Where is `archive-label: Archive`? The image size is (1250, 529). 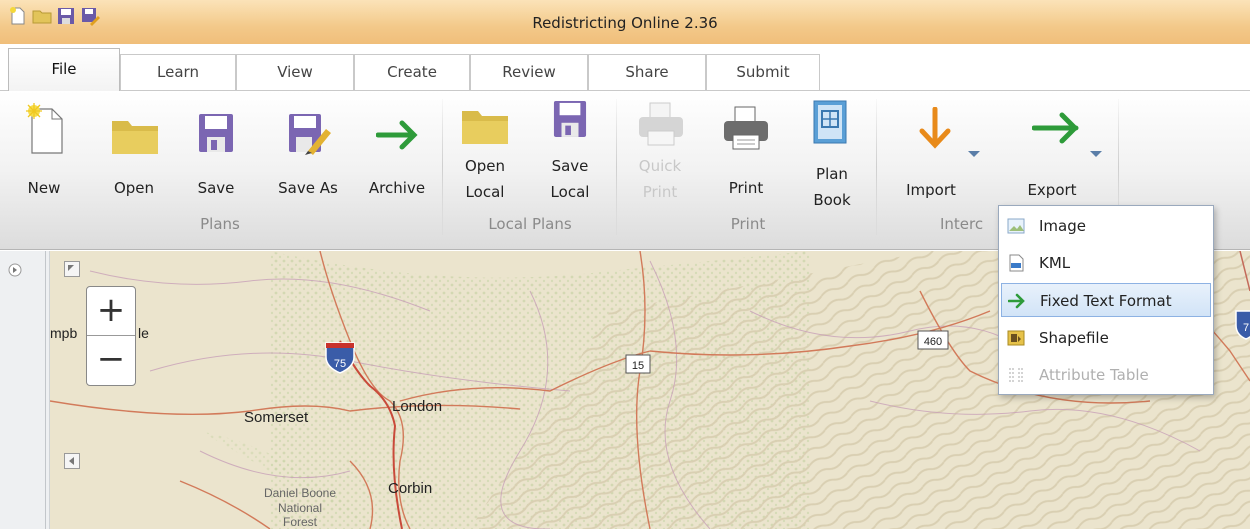 archive-label: Archive is located at coordinates (397, 188).